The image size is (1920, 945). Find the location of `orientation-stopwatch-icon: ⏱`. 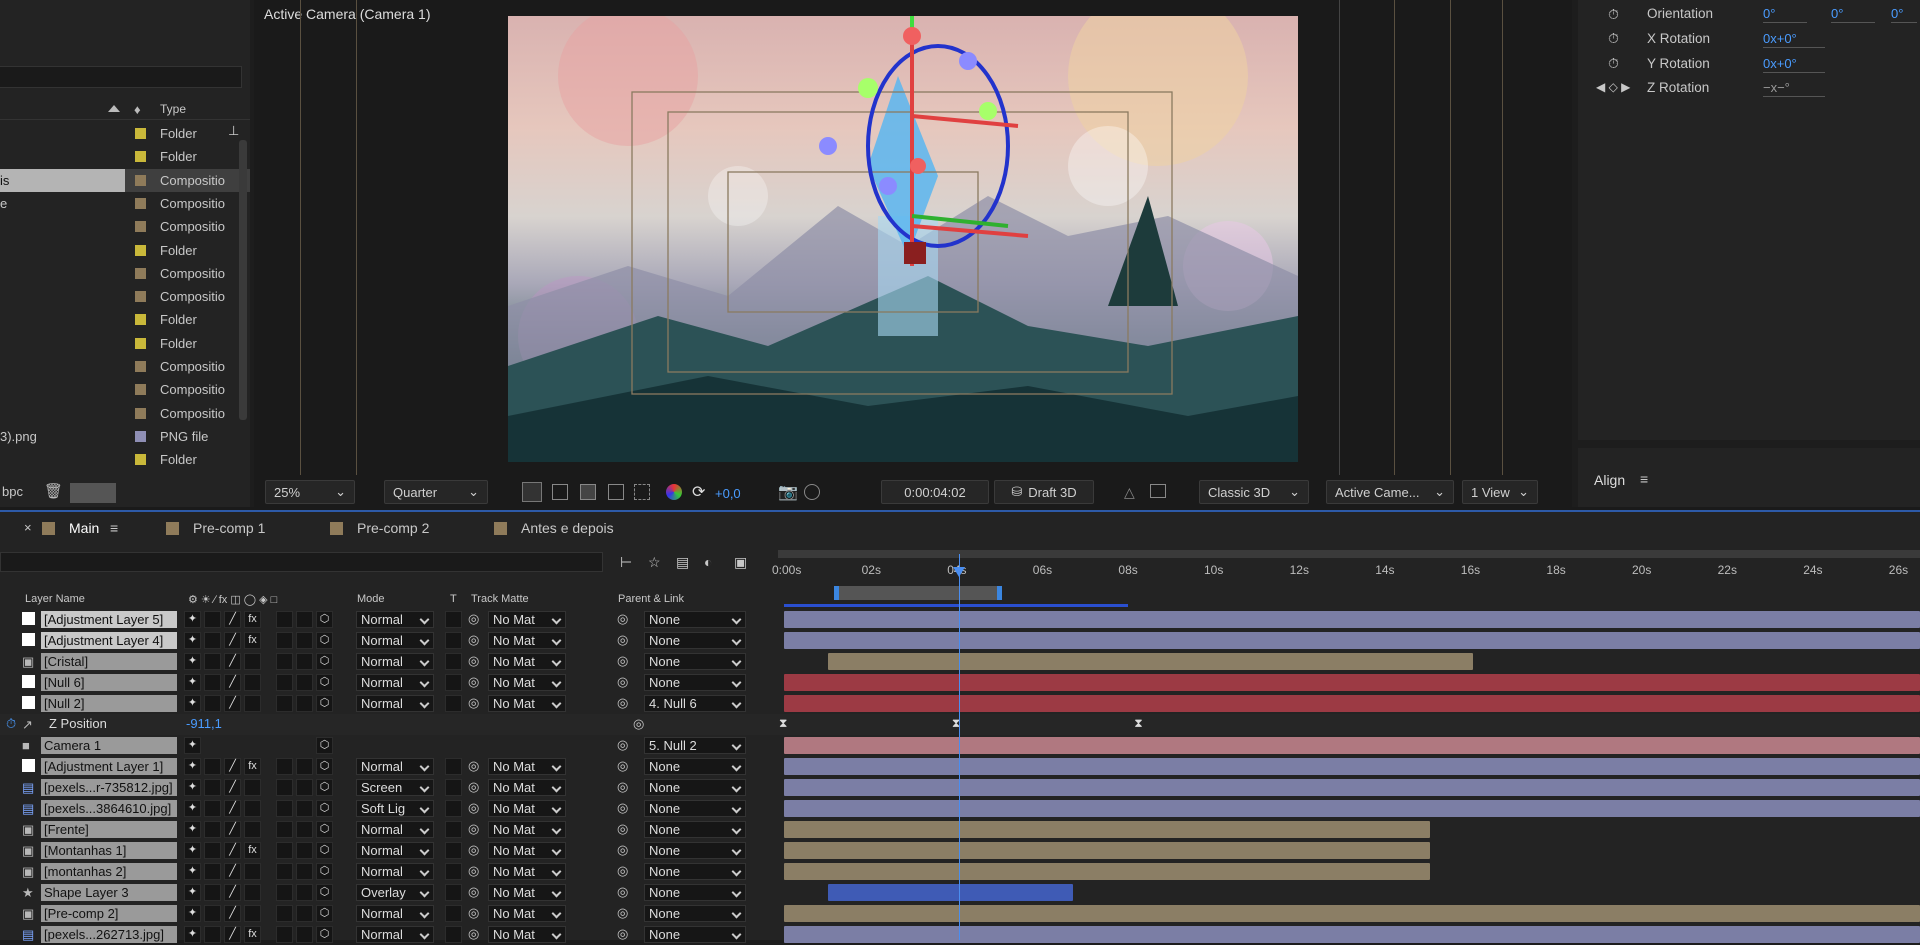

orientation-stopwatch-icon: ⏱ is located at coordinates (1613, 14).